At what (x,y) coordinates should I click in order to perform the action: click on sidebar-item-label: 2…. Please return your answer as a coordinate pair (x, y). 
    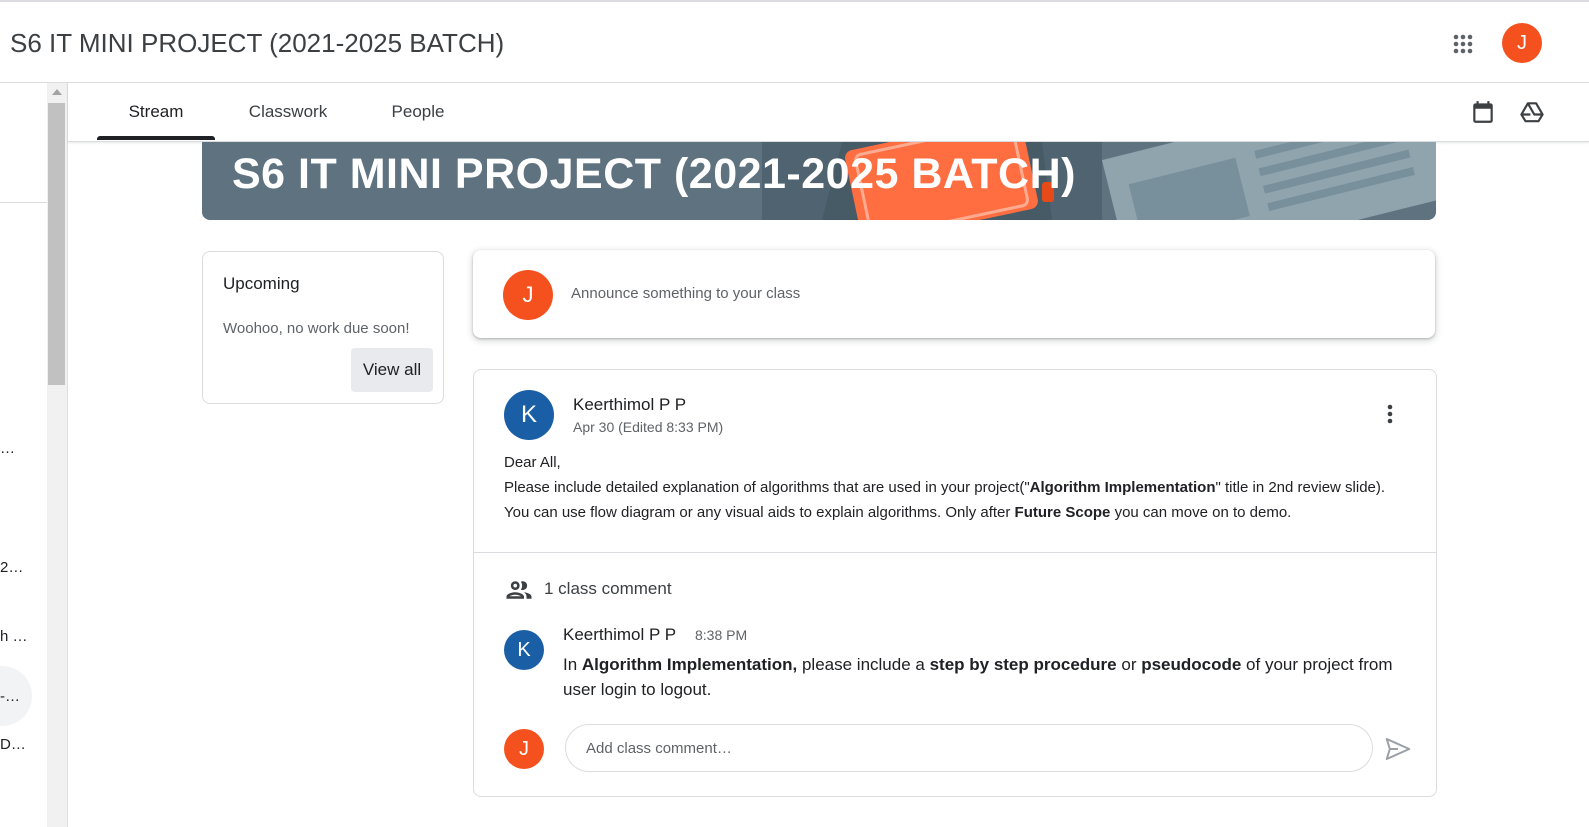
    Looking at the image, I should click on (11, 567).